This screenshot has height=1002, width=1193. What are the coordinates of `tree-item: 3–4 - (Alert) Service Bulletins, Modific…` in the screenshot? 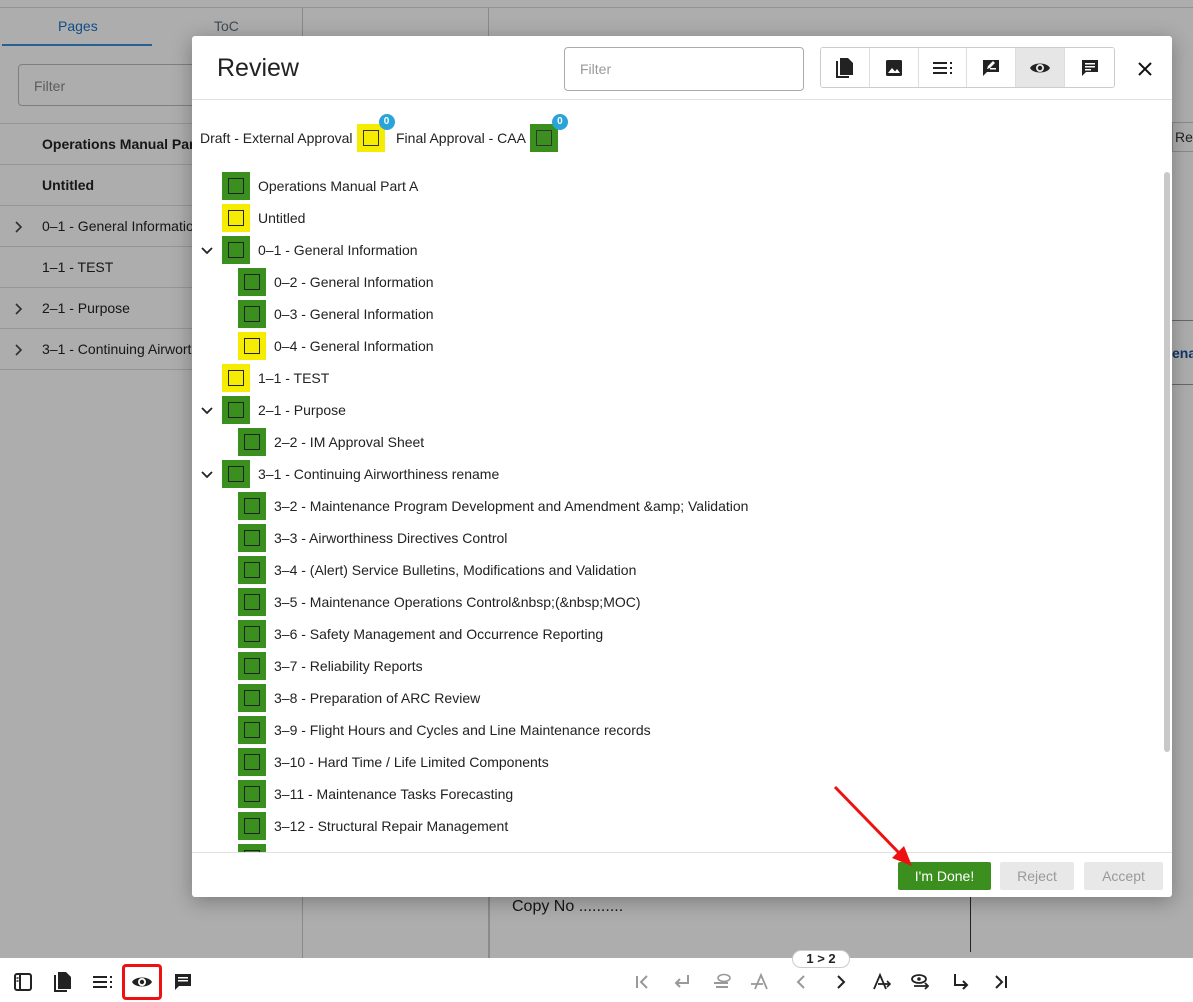 It's located at (437, 570).